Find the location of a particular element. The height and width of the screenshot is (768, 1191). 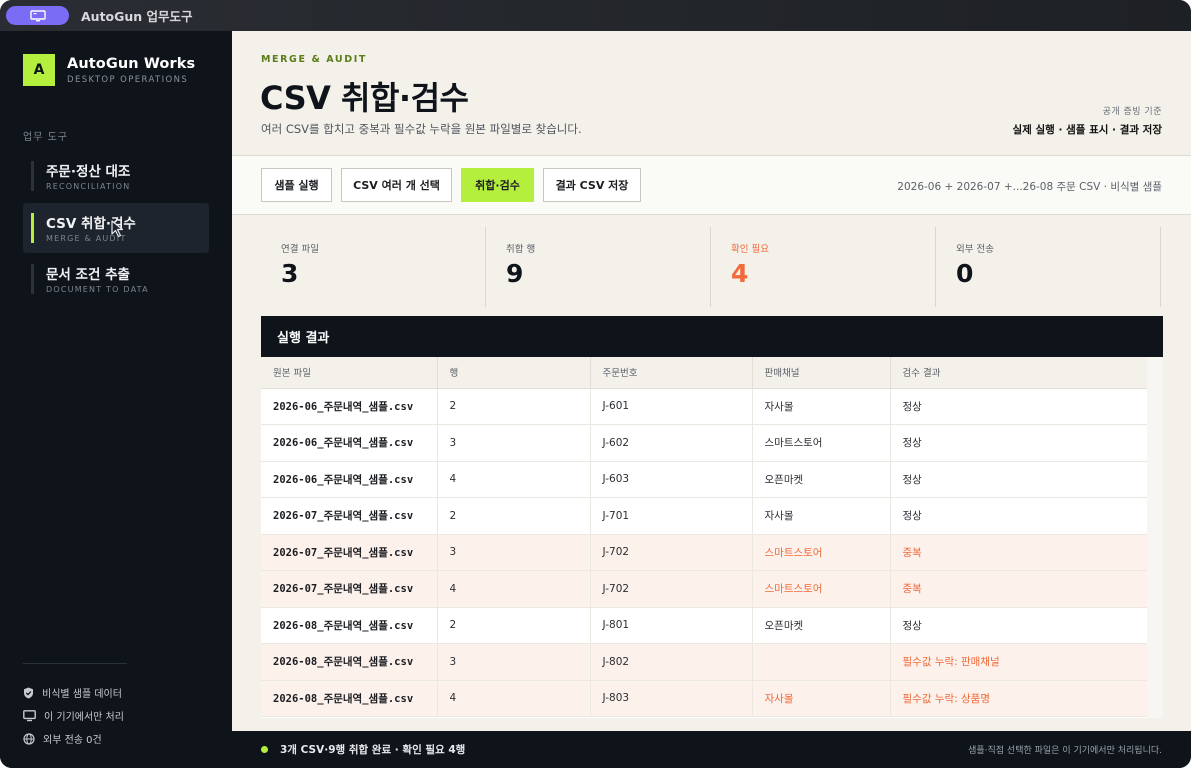

sidebar-item-sub: RECONCILIATION is located at coordinates (88, 186).